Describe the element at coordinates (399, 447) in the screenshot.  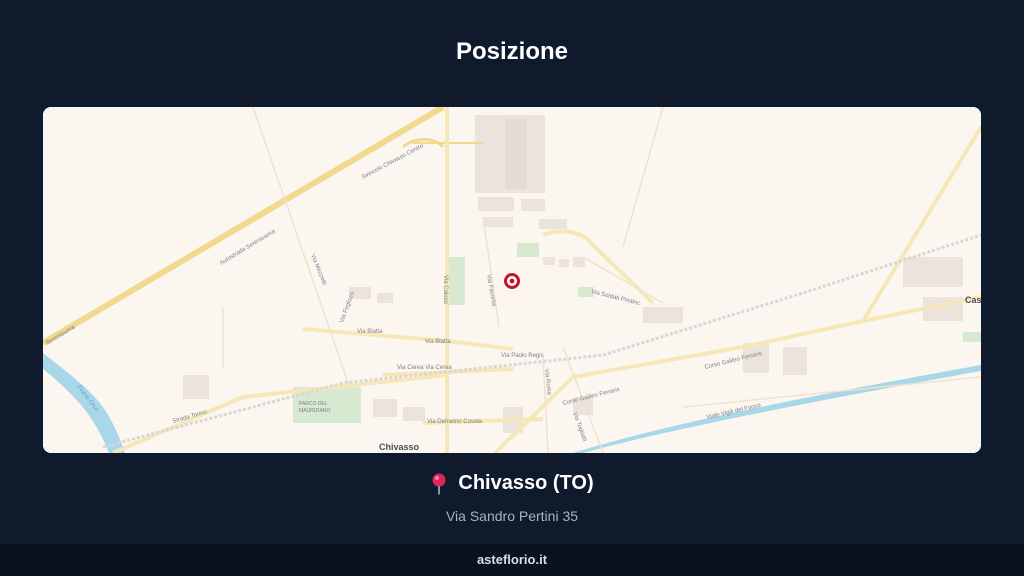
I see `label-chivasso: Chivasso` at that location.